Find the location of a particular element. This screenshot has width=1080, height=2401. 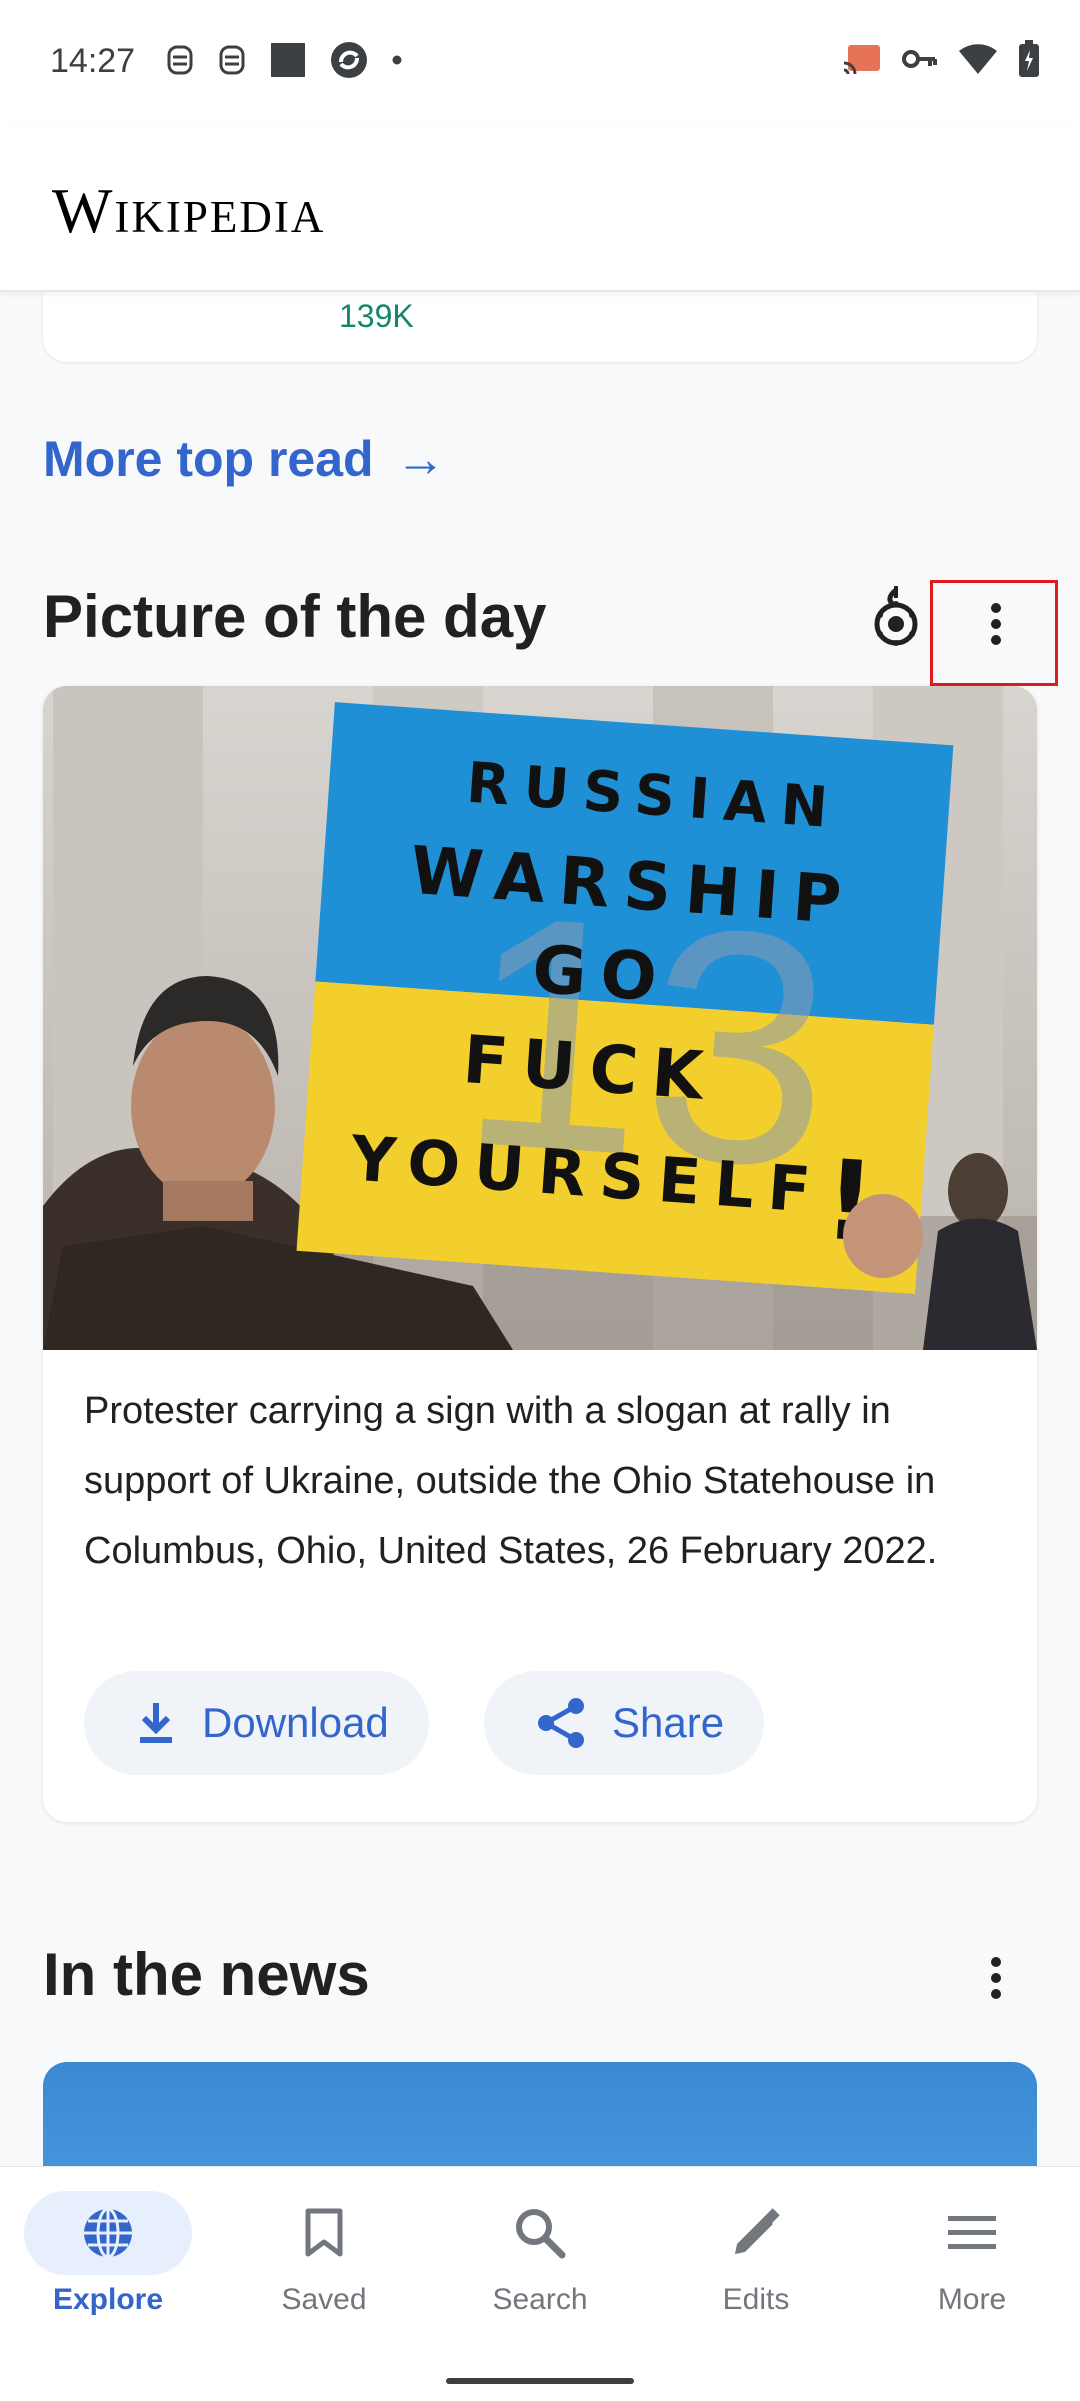

pageviews-count: 139K is located at coordinates (376, 316).